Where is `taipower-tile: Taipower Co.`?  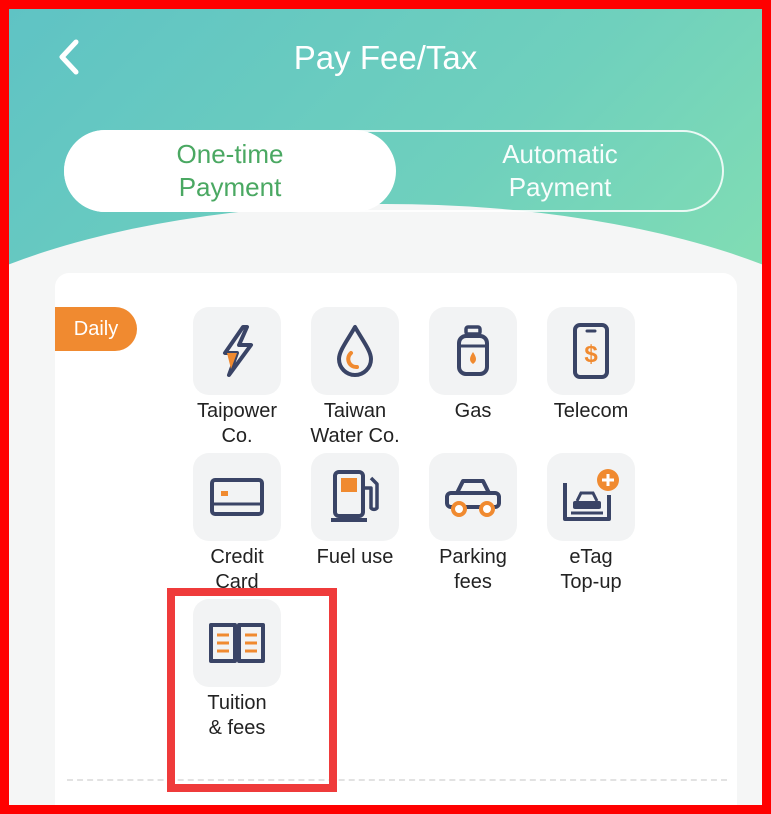 taipower-tile: Taipower Co. is located at coordinates (237, 378).